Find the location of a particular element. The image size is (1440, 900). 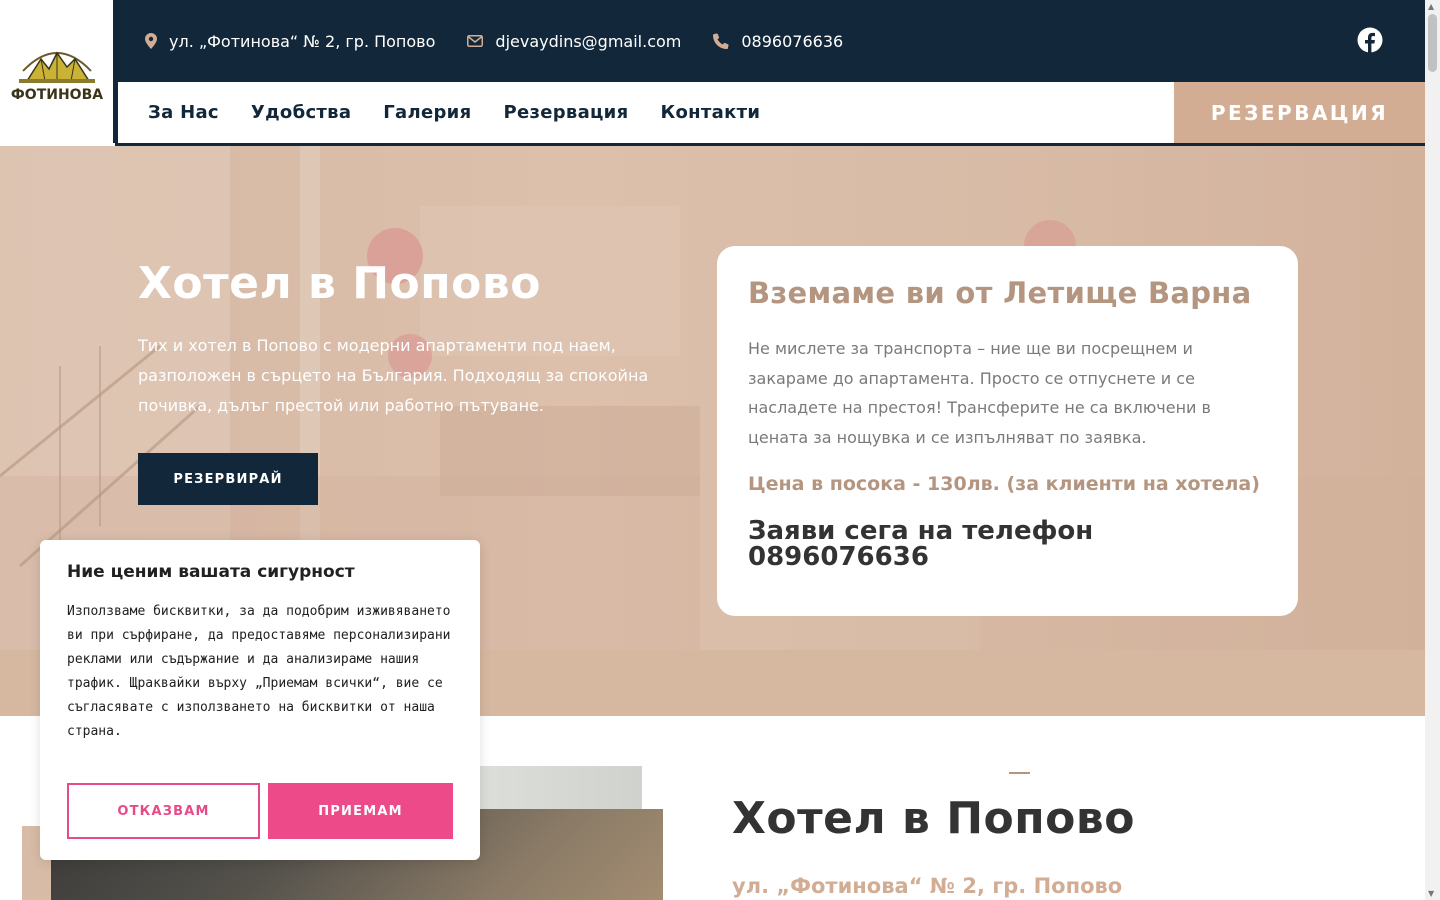

cookie-buttons: ОТКАЗВАМ ПРИЕМАМ is located at coordinates (260, 811).